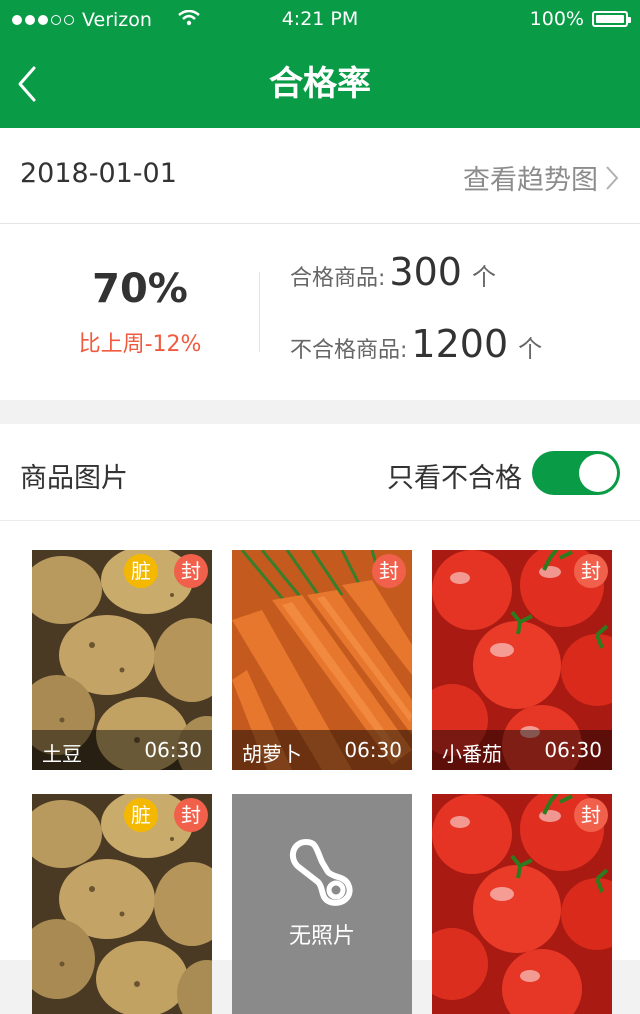 Image resolution: width=640 pixels, height=1014 pixels. What do you see at coordinates (425, 272) in the screenshot?
I see `qualified-count: 300` at bounding box center [425, 272].